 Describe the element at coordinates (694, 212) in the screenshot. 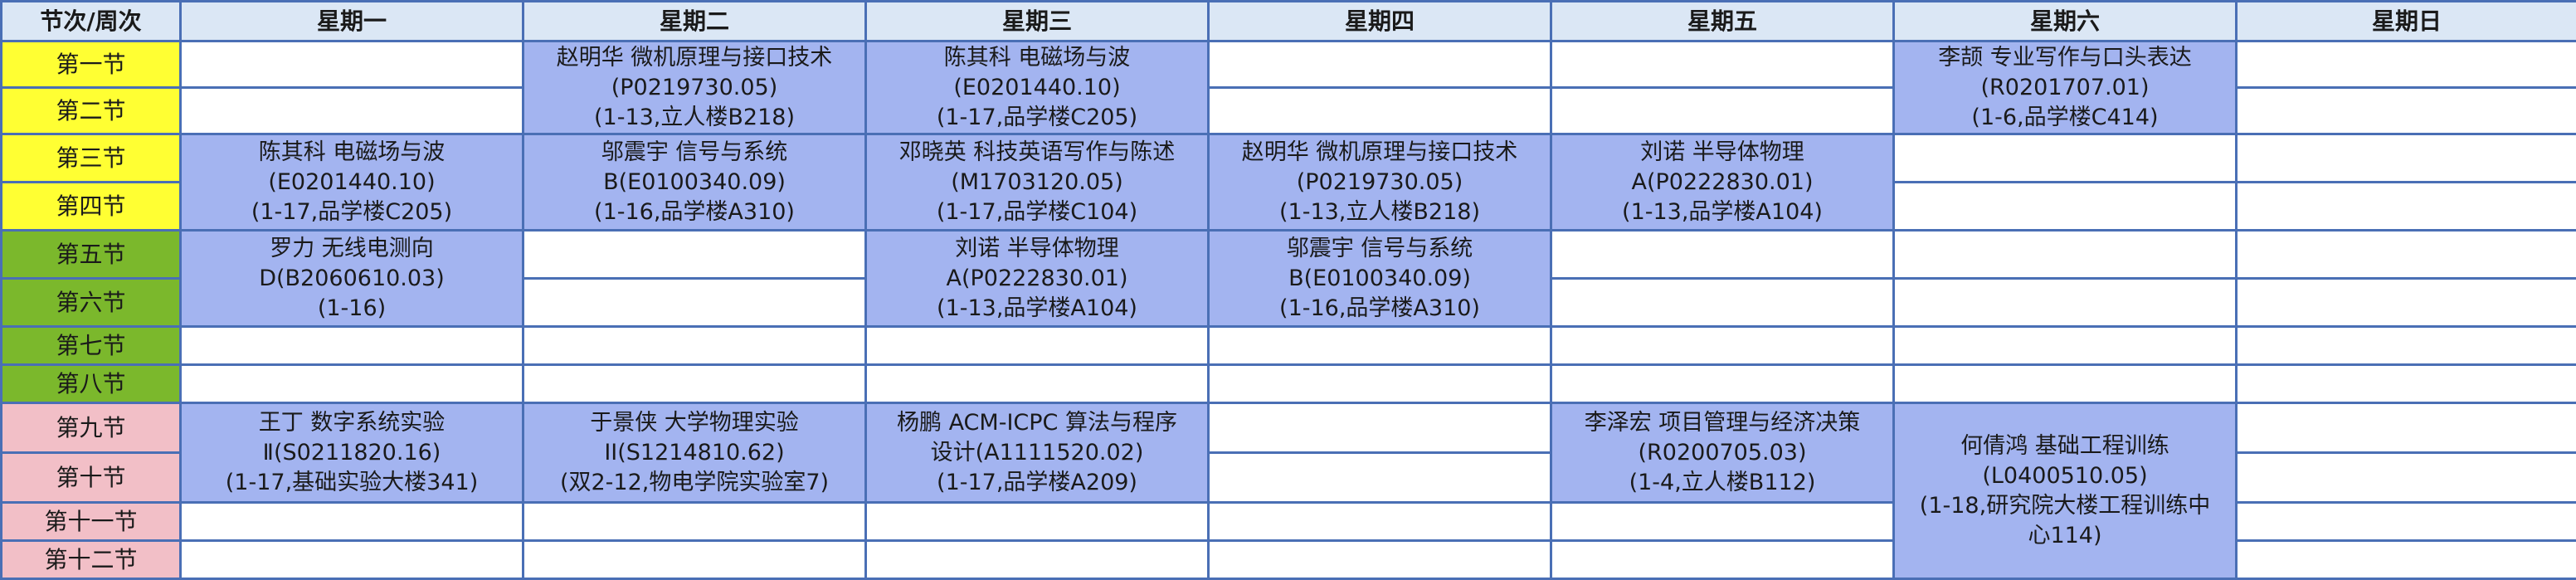

I see `course-weeks-location: (1-16,品学楼A310)` at that location.